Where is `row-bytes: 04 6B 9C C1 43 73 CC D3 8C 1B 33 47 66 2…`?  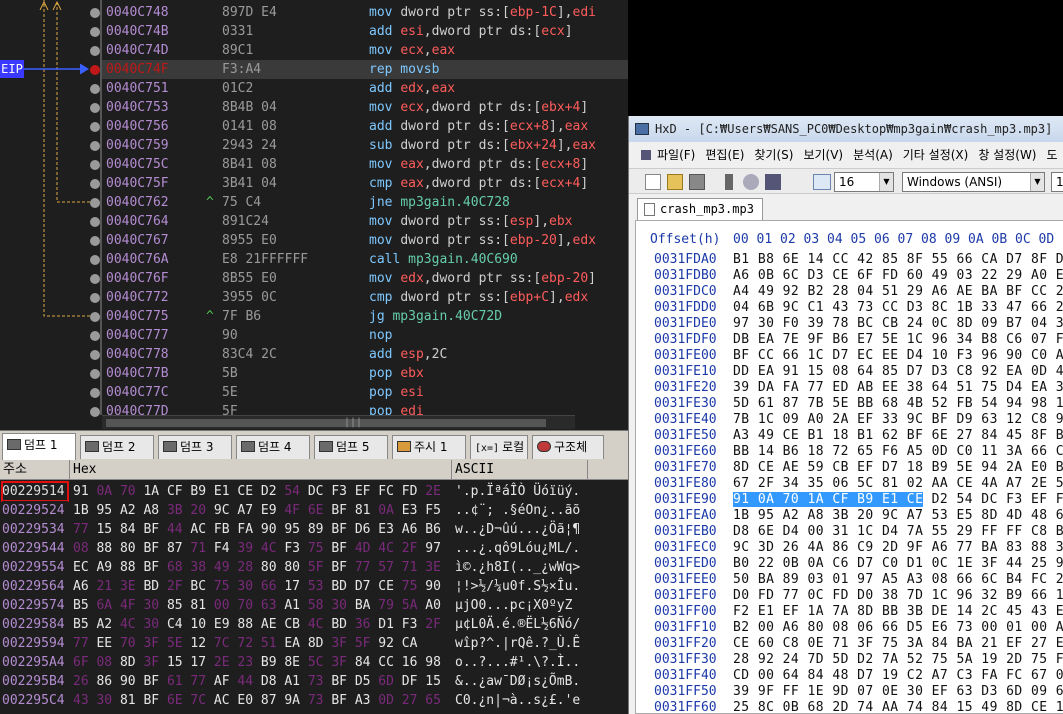
row-bytes: 04 6B 9C C1 43 73 CC D3 8C 1B 33 47 66 2… is located at coordinates (898, 308).